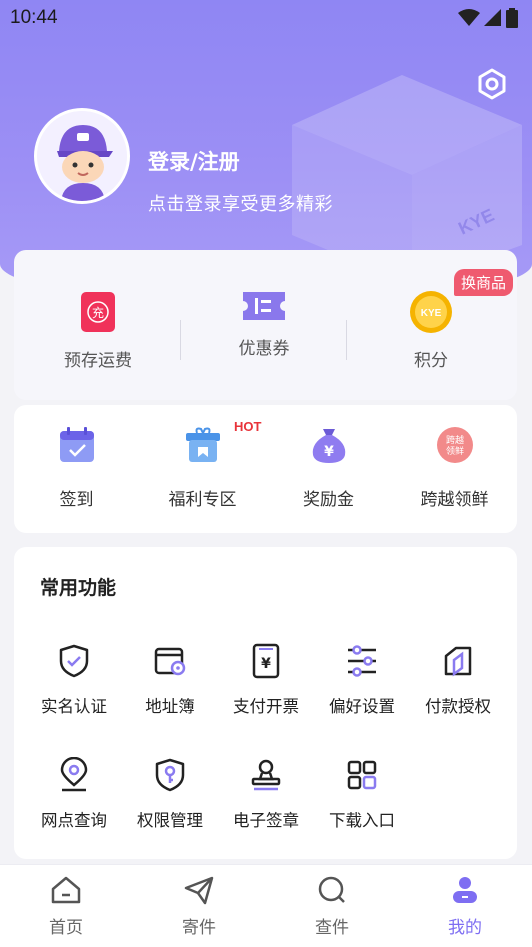 The height and width of the screenshot is (947, 532). I want to click on wallet-item-label: 积分, so click(431, 361).